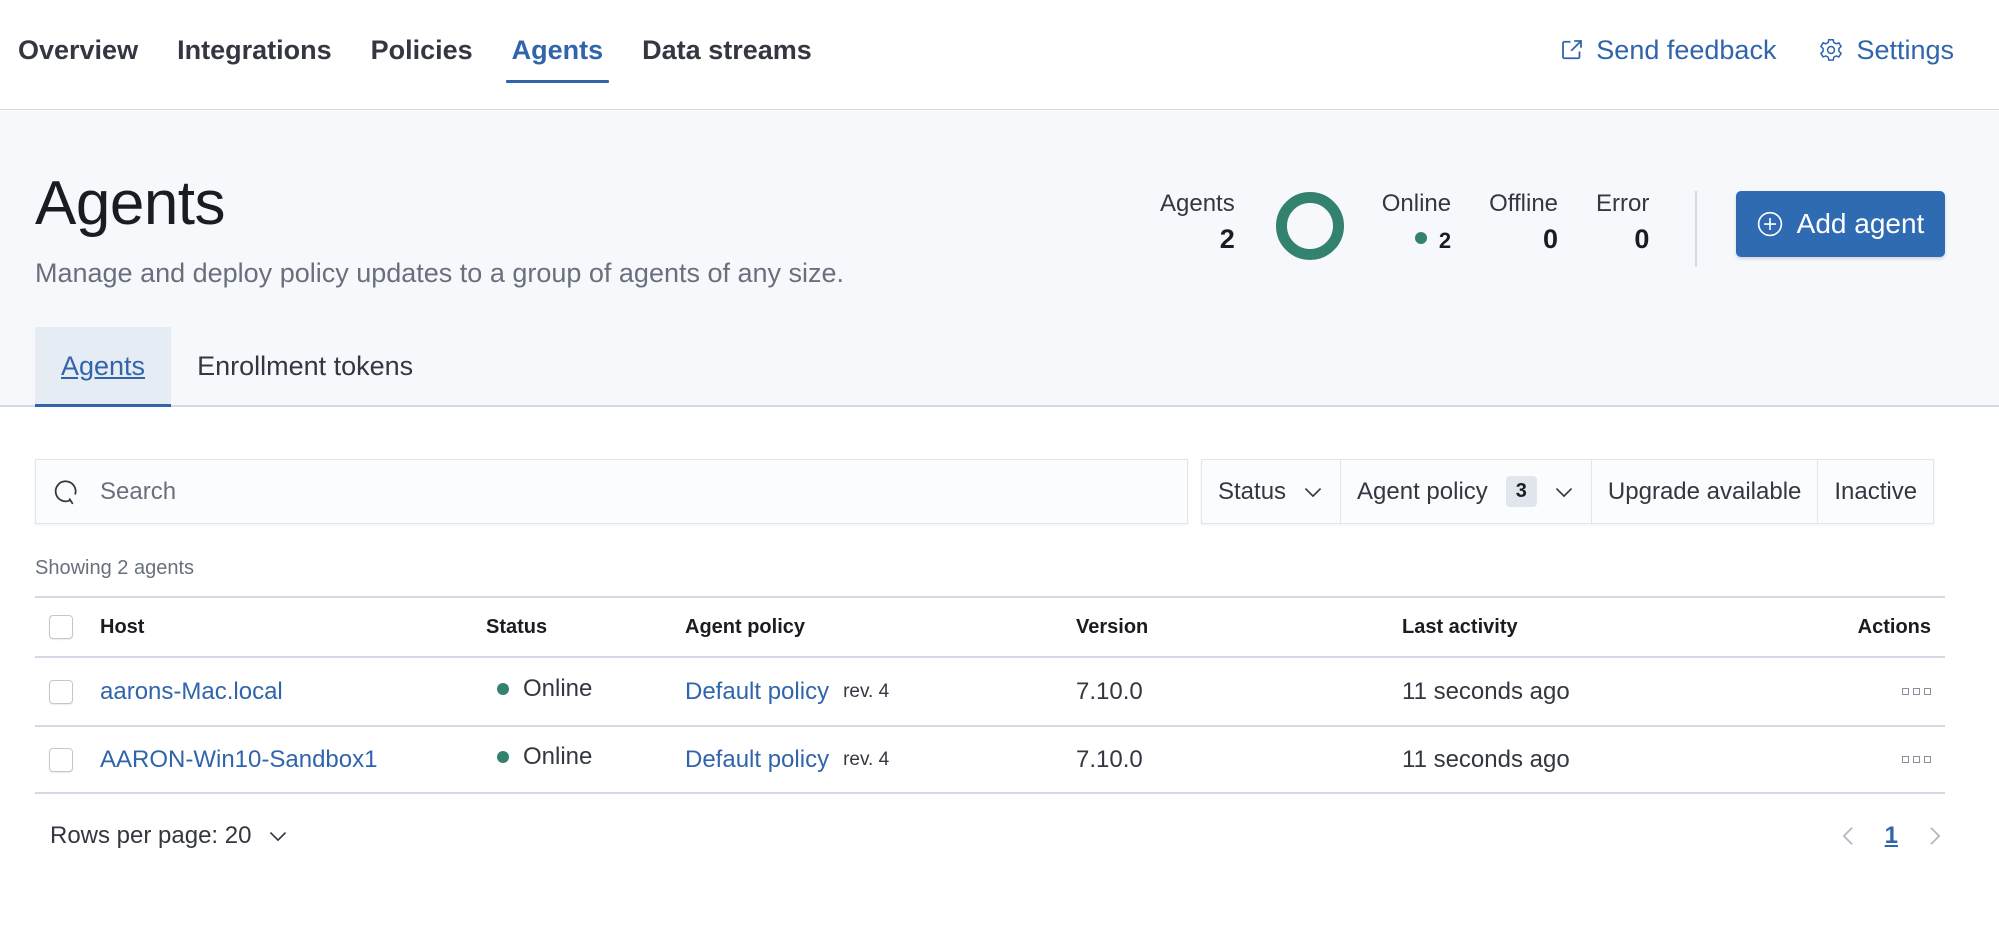 The height and width of the screenshot is (927, 1999). I want to click on page-number-button: 1, so click(1891, 836).